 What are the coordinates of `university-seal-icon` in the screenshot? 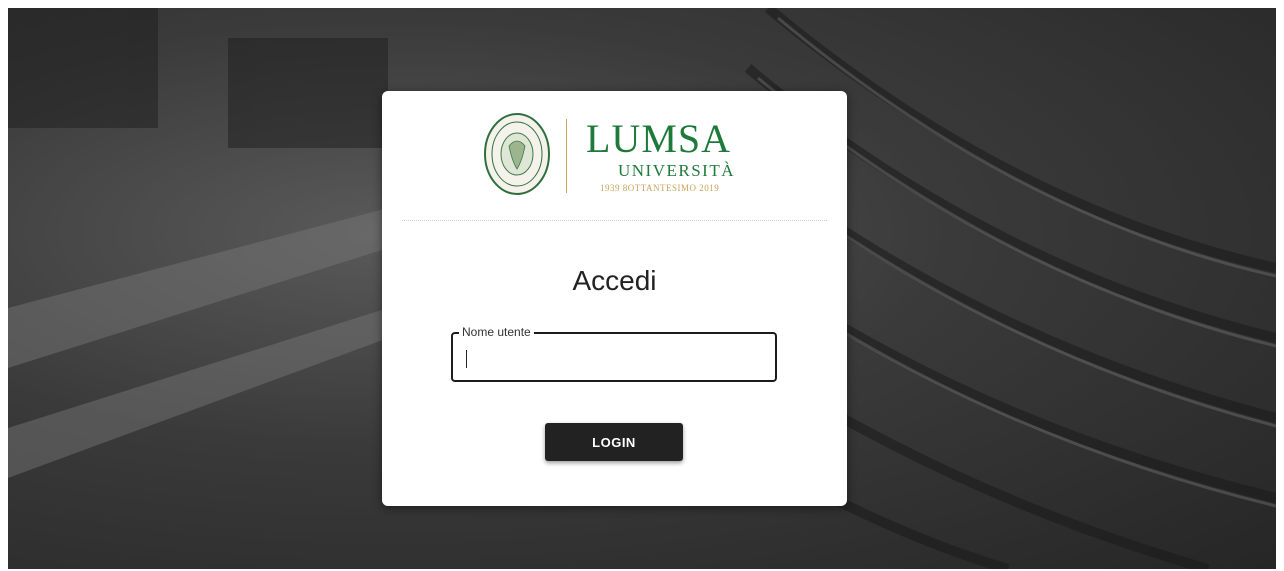 It's located at (517, 154).